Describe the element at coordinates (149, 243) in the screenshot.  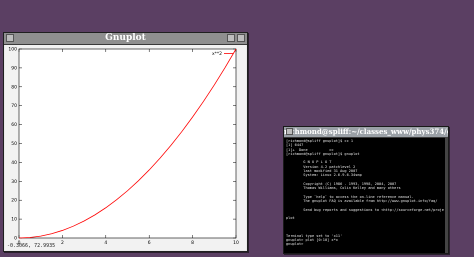
I see `x-tick-label: 6` at that location.